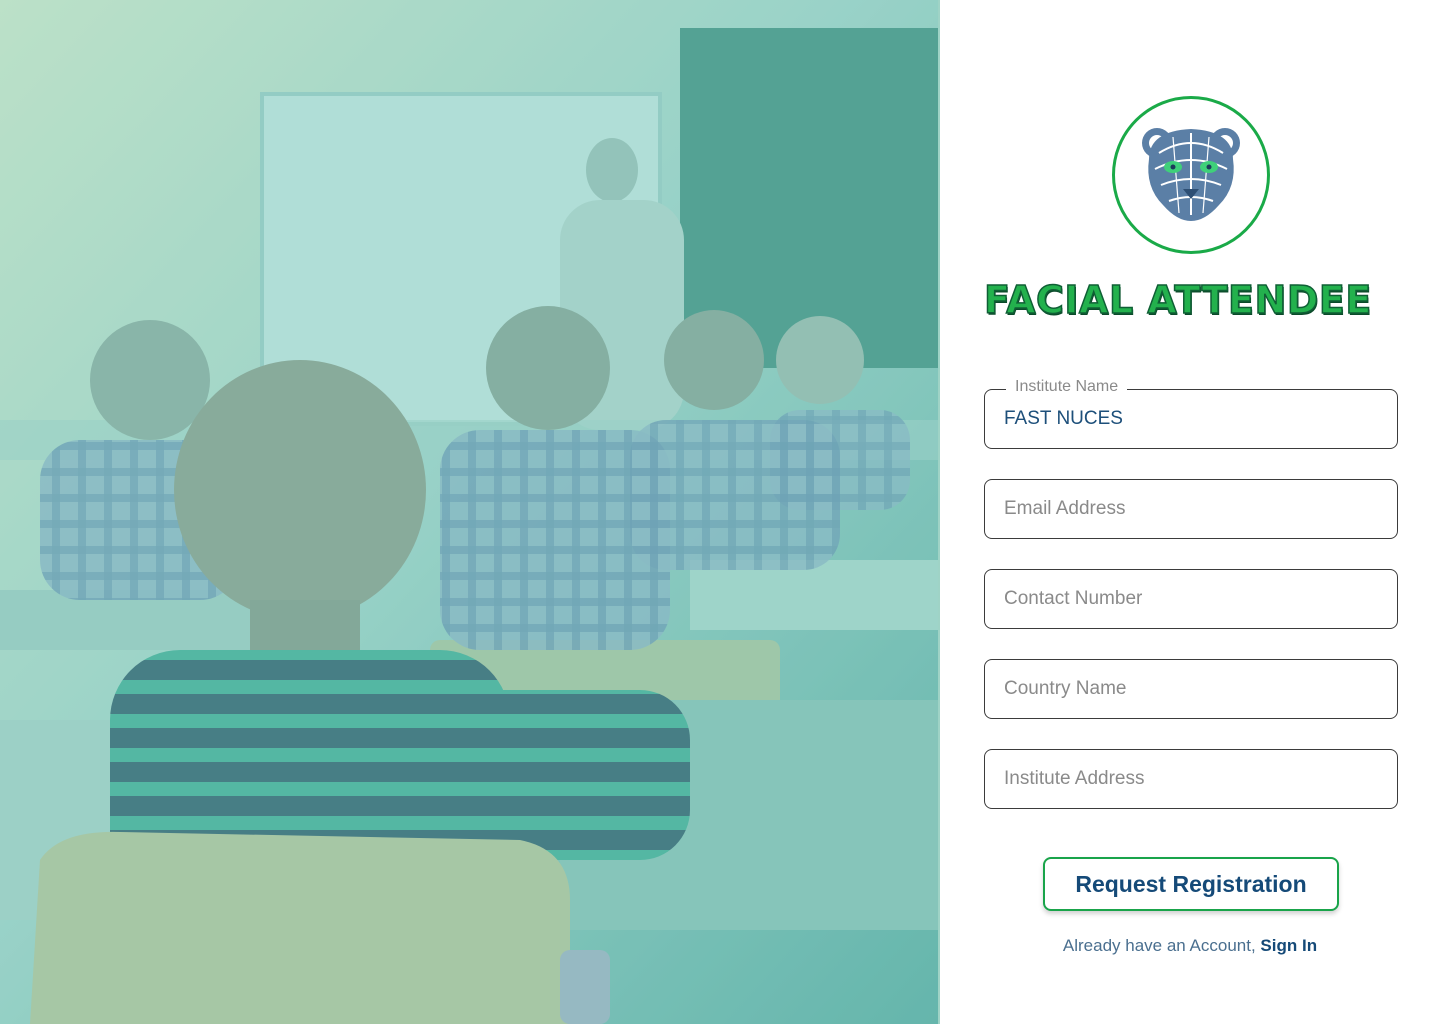  I want to click on brand-logo, so click(1191, 175).